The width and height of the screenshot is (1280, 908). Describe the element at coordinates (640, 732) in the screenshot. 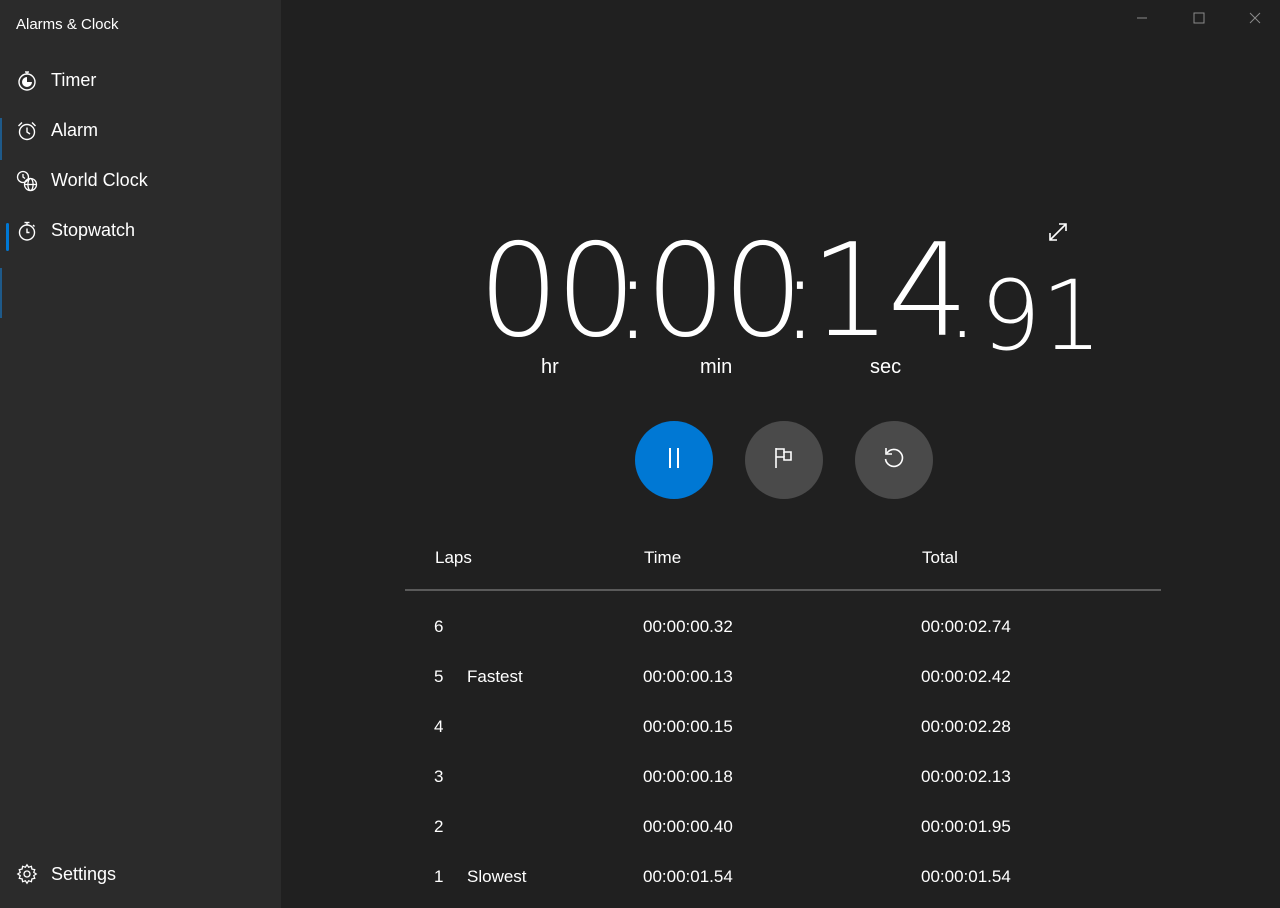

I see `table-row: 4 00:00:00.15 00:00:02.28` at that location.